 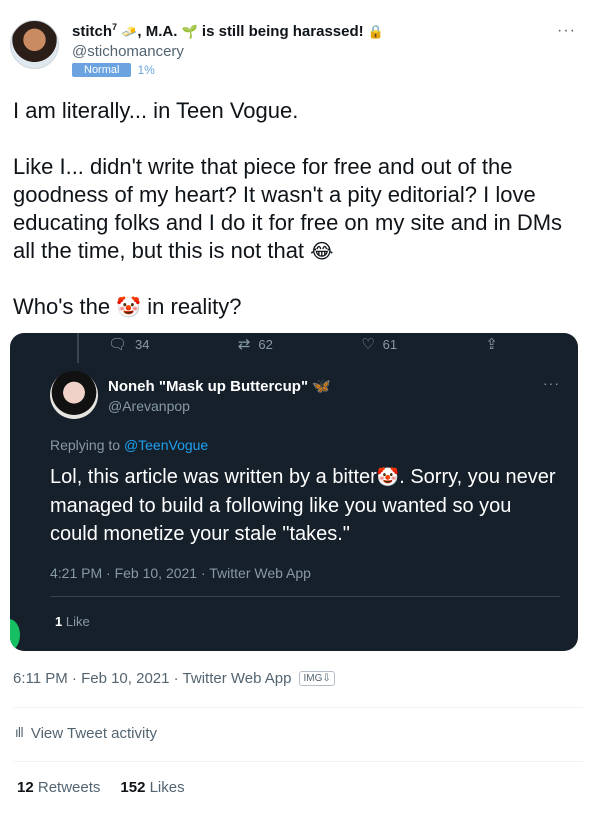 I want to click on share-icon: ⇪, so click(x=491, y=344).